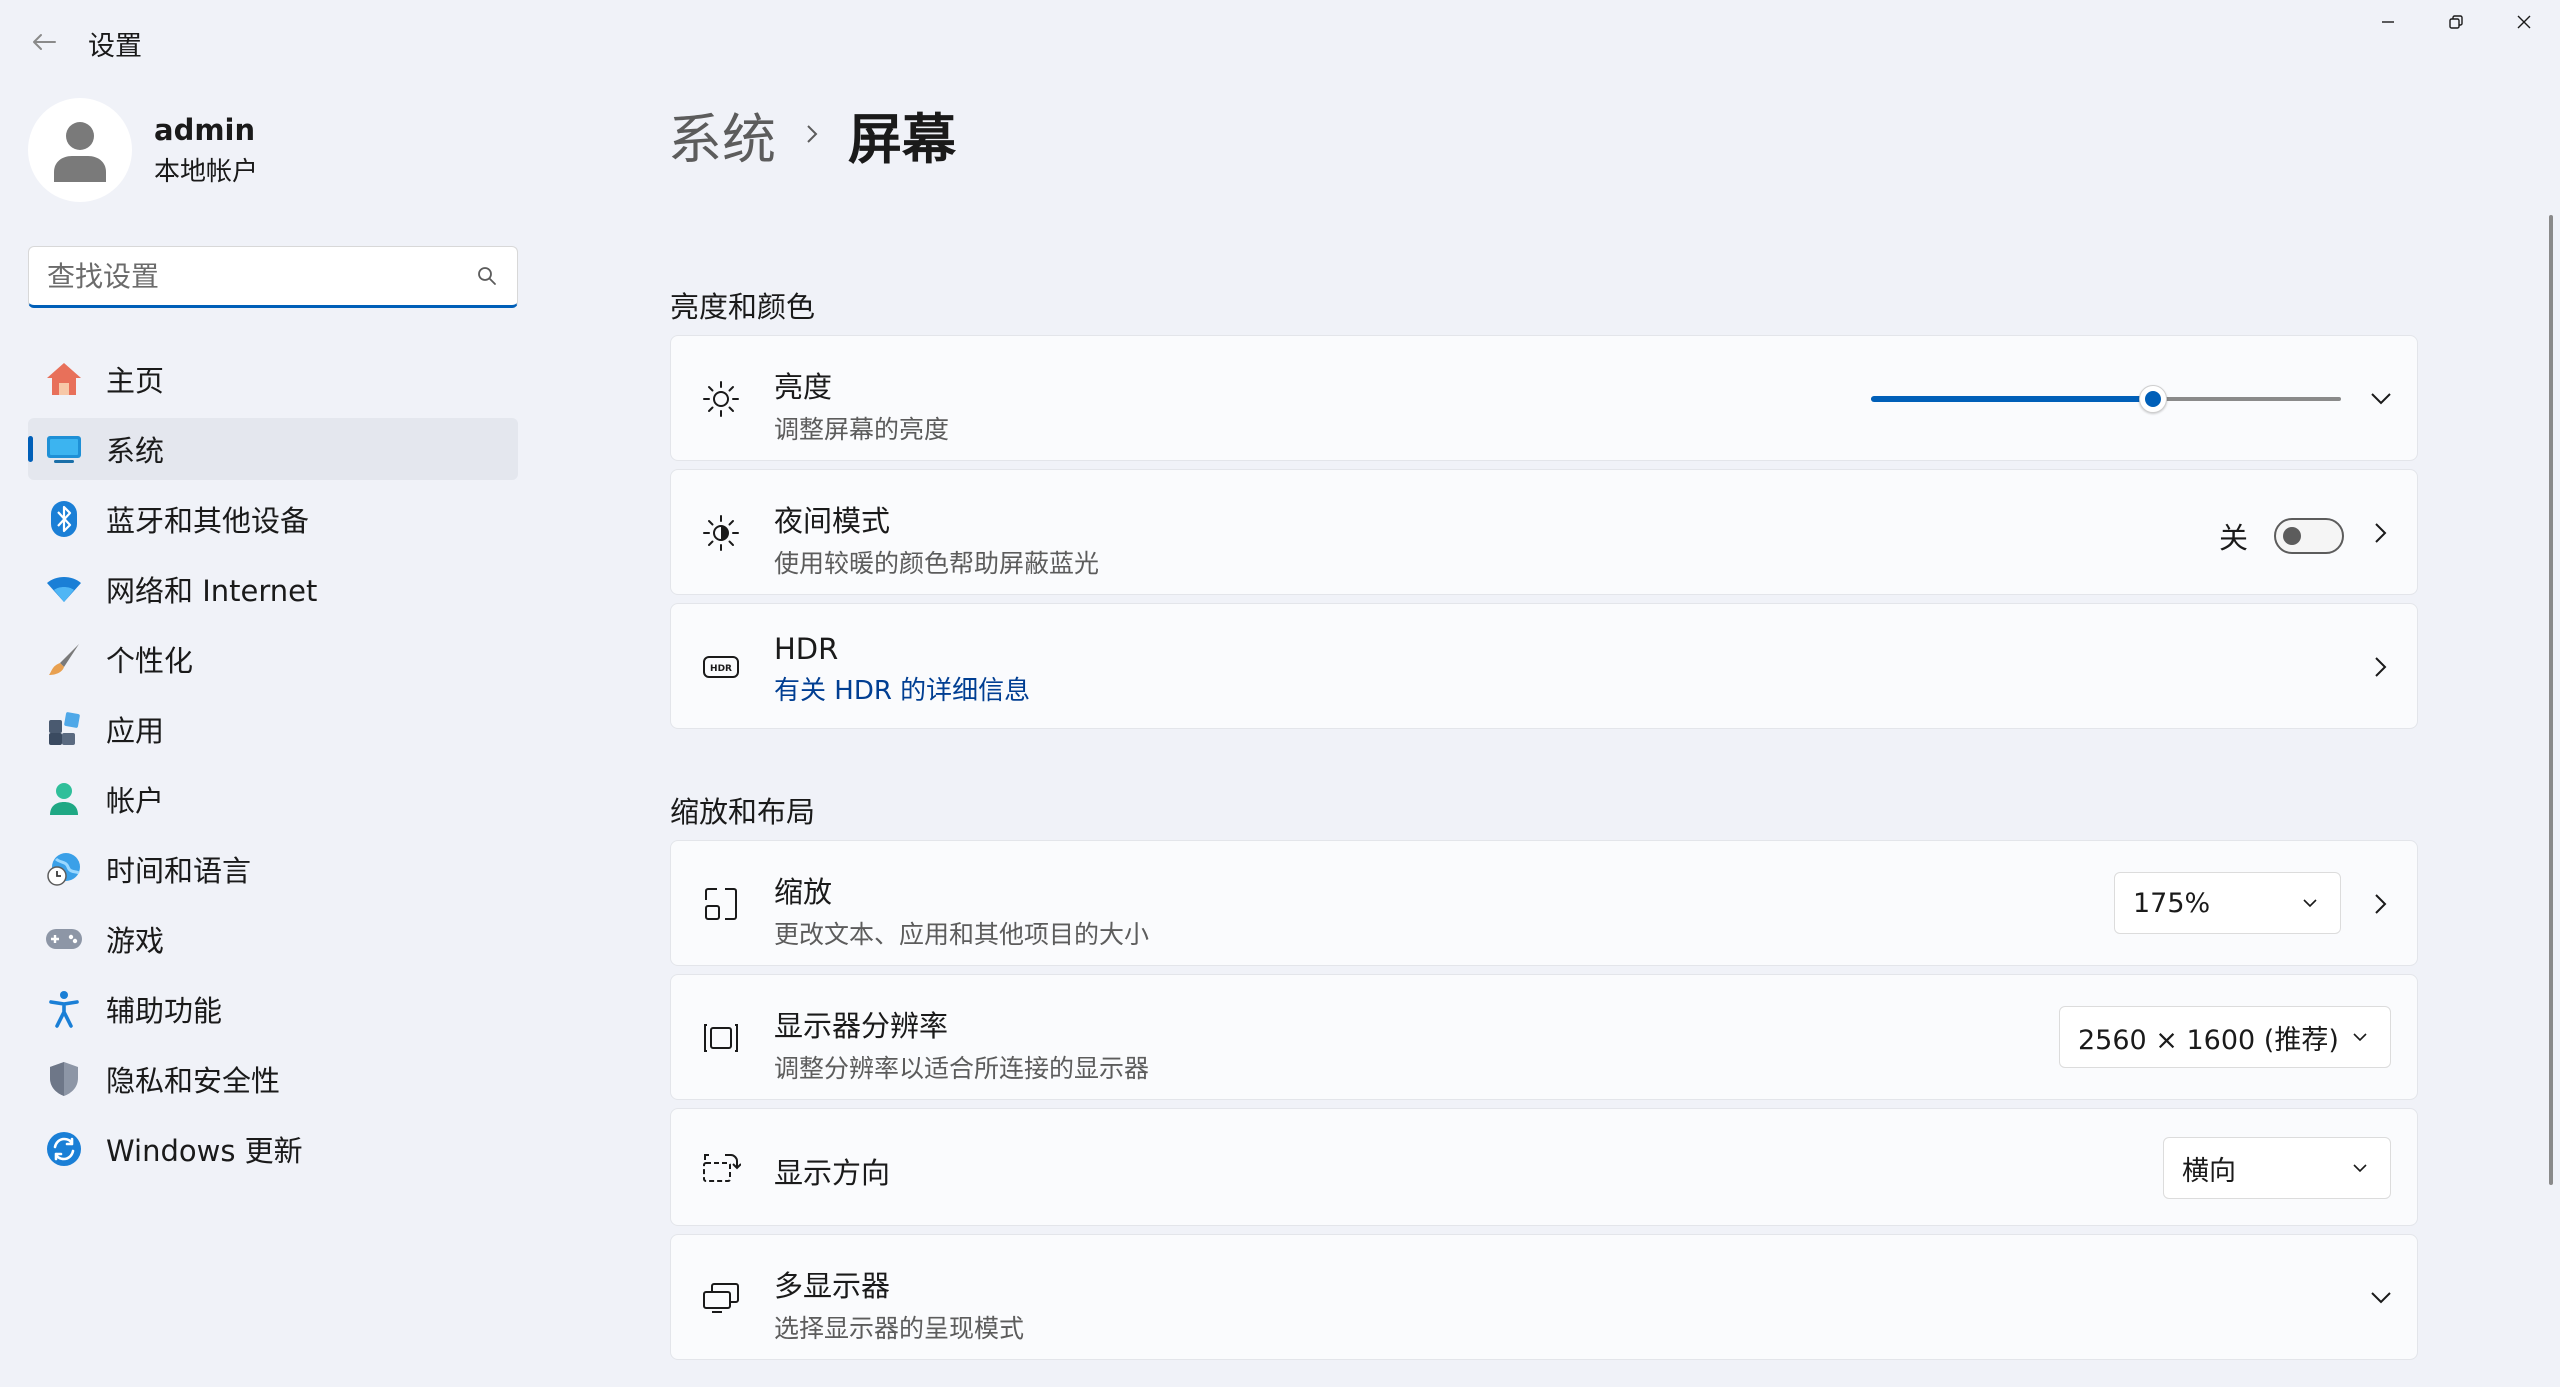 The image size is (2560, 1387). Describe the element at coordinates (273, 659) in the screenshot. I see `sidebar-item-personalization: 个性化` at that location.